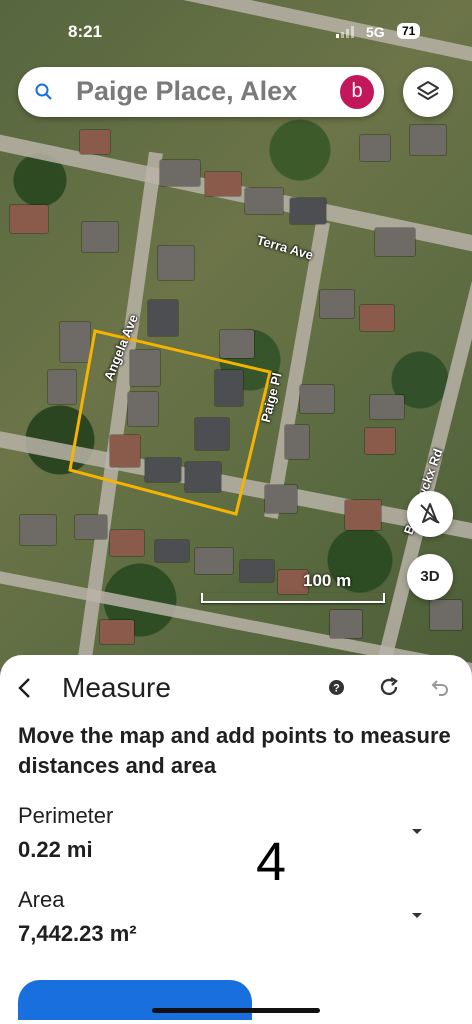  What do you see at coordinates (440, 687) in the screenshot?
I see `undo-icon` at bounding box center [440, 687].